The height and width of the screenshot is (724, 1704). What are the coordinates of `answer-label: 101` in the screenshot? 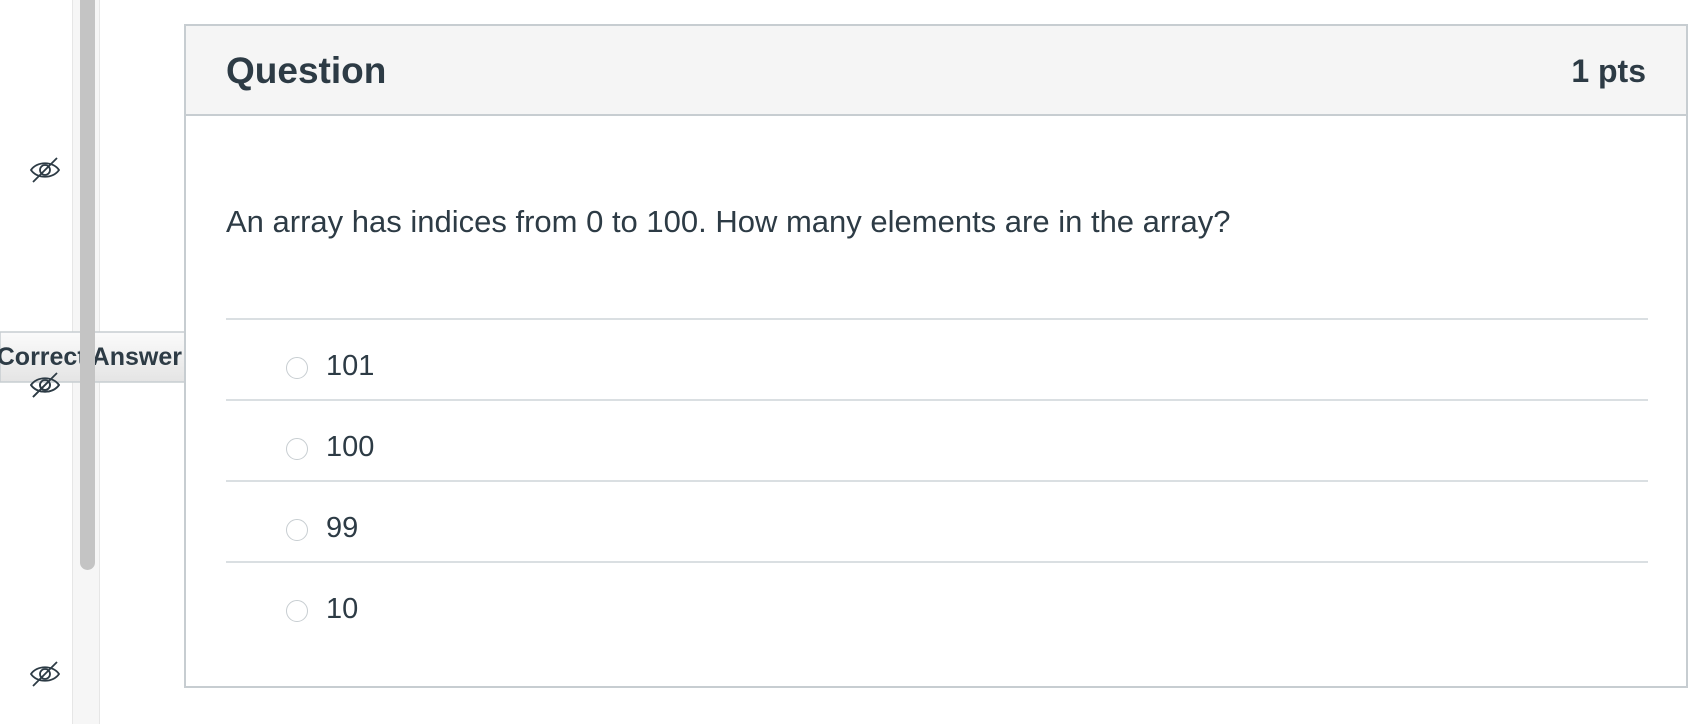 It's located at (350, 366).